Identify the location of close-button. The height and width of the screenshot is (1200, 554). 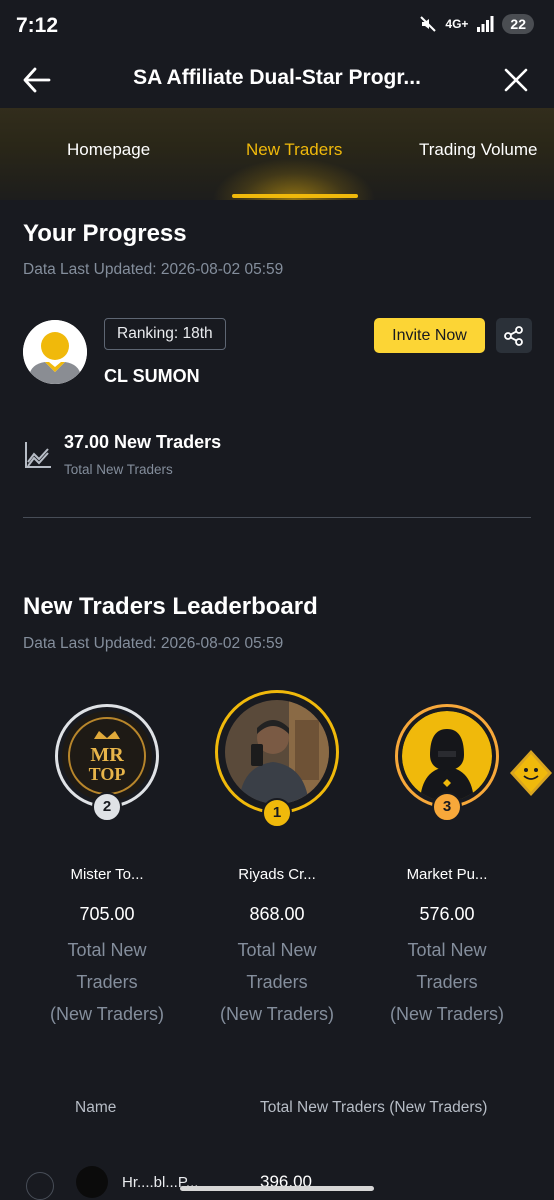
(516, 80).